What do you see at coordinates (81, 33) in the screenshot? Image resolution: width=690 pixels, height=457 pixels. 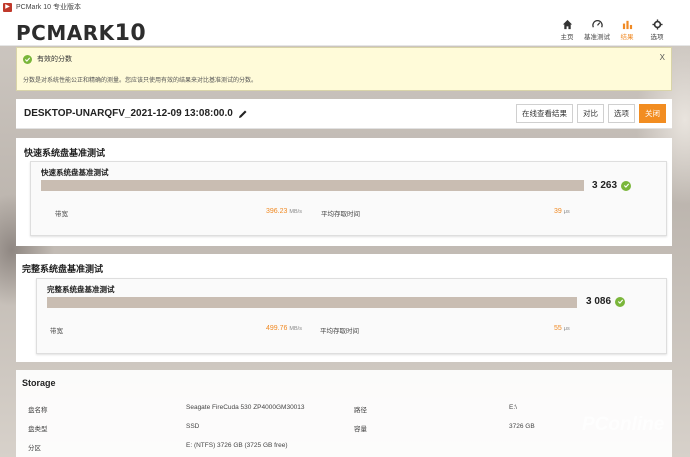 I see `pcmark-logo: PCMARK10` at bounding box center [81, 33].